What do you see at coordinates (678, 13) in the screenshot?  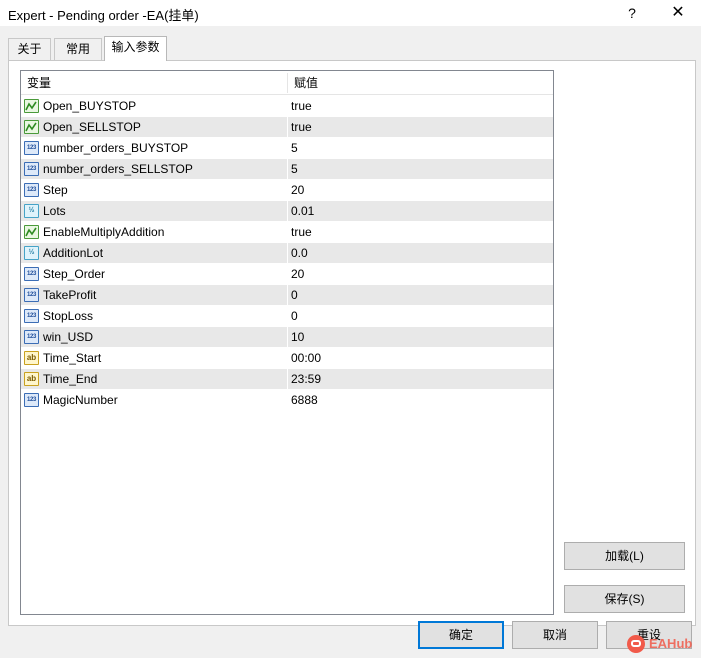 I see `close-button: ✕` at bounding box center [678, 13].